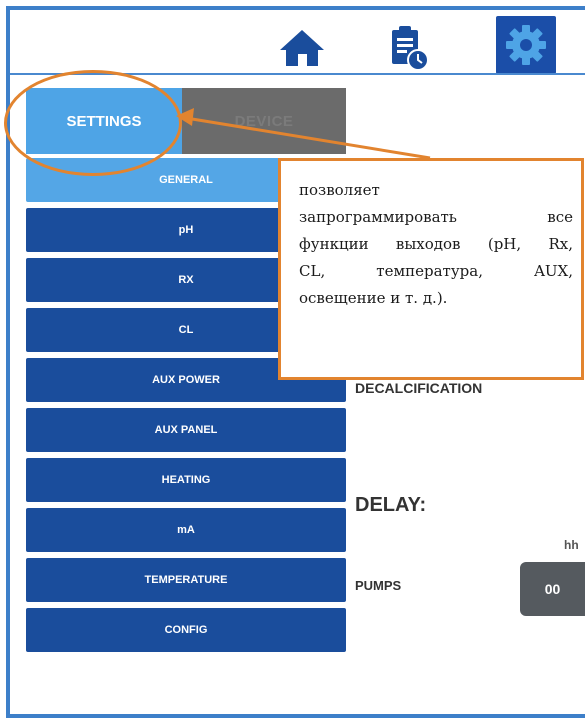  I want to click on delay-label: DELAY:, so click(391, 505).